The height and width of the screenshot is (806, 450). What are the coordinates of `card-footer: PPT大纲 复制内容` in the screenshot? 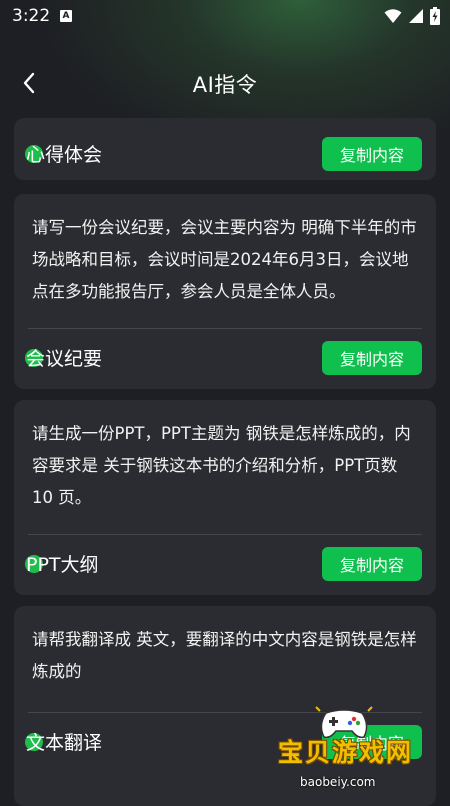 It's located at (225, 564).